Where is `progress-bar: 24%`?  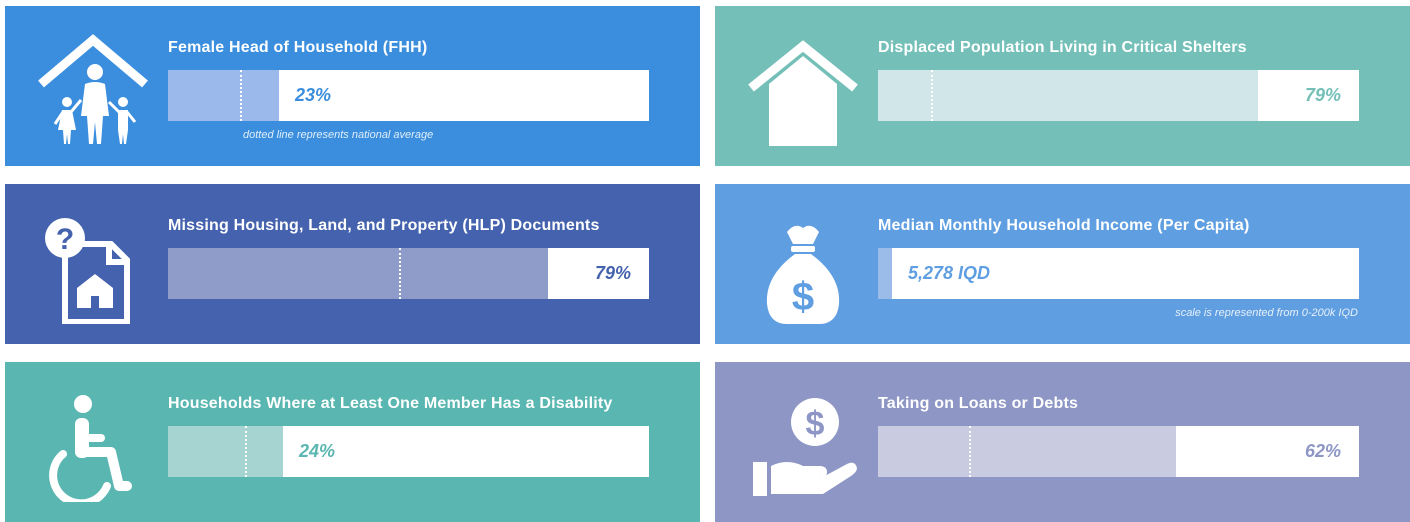
progress-bar: 24% is located at coordinates (408, 451).